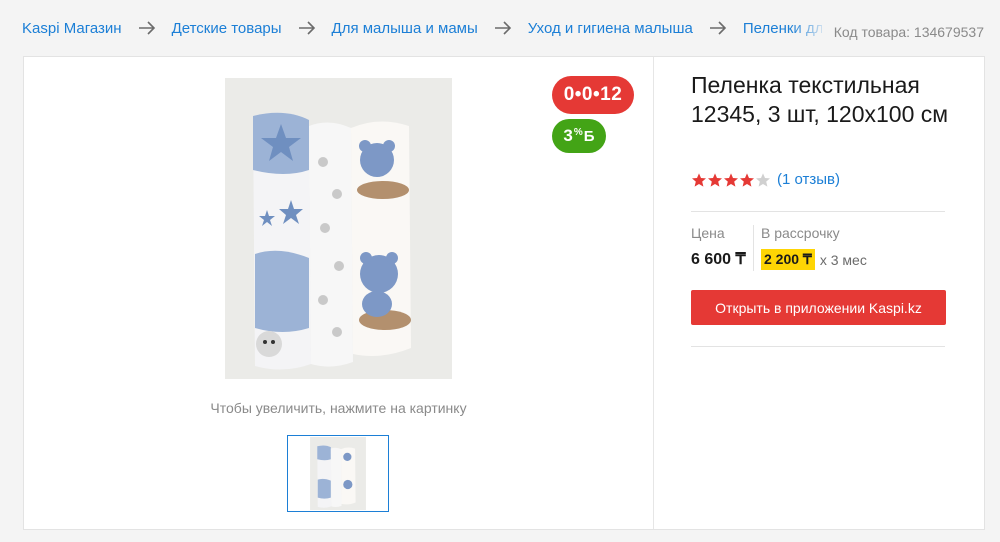 This screenshot has height=542, width=1000. Describe the element at coordinates (589, 136) in the screenshot. I see `bonus-currency: Б` at that location.